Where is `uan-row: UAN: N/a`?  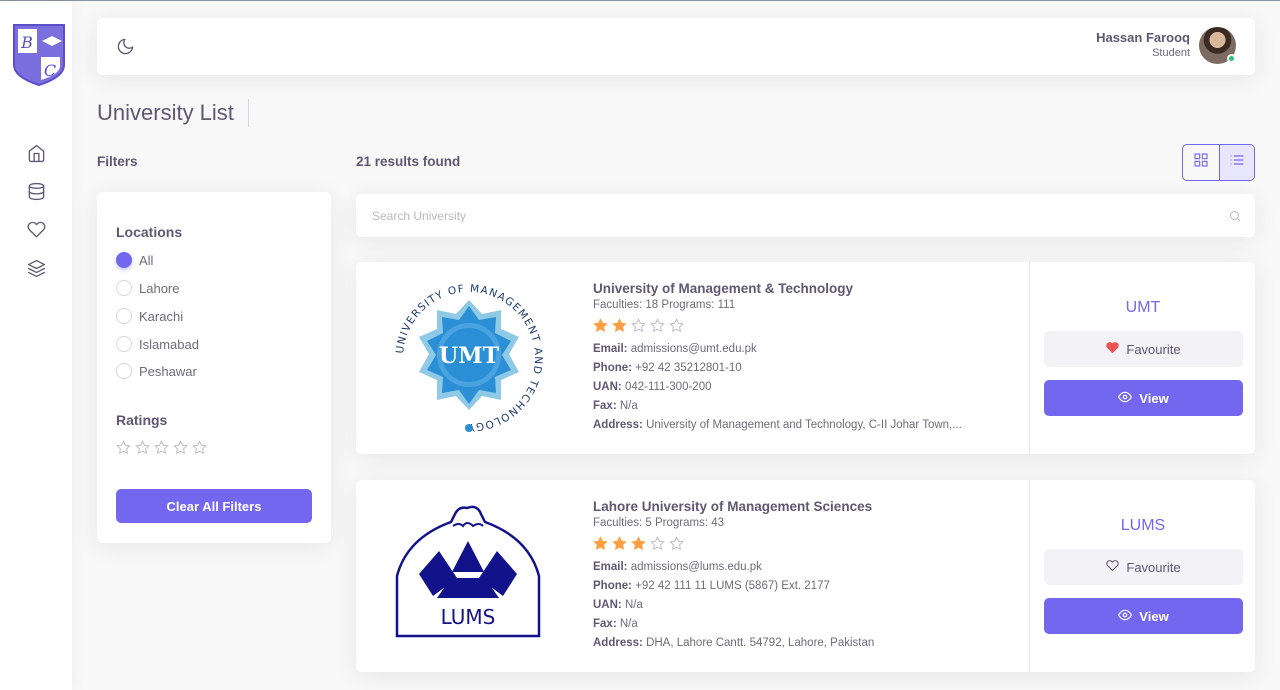
uan-row: UAN: N/a is located at coordinates (793, 605).